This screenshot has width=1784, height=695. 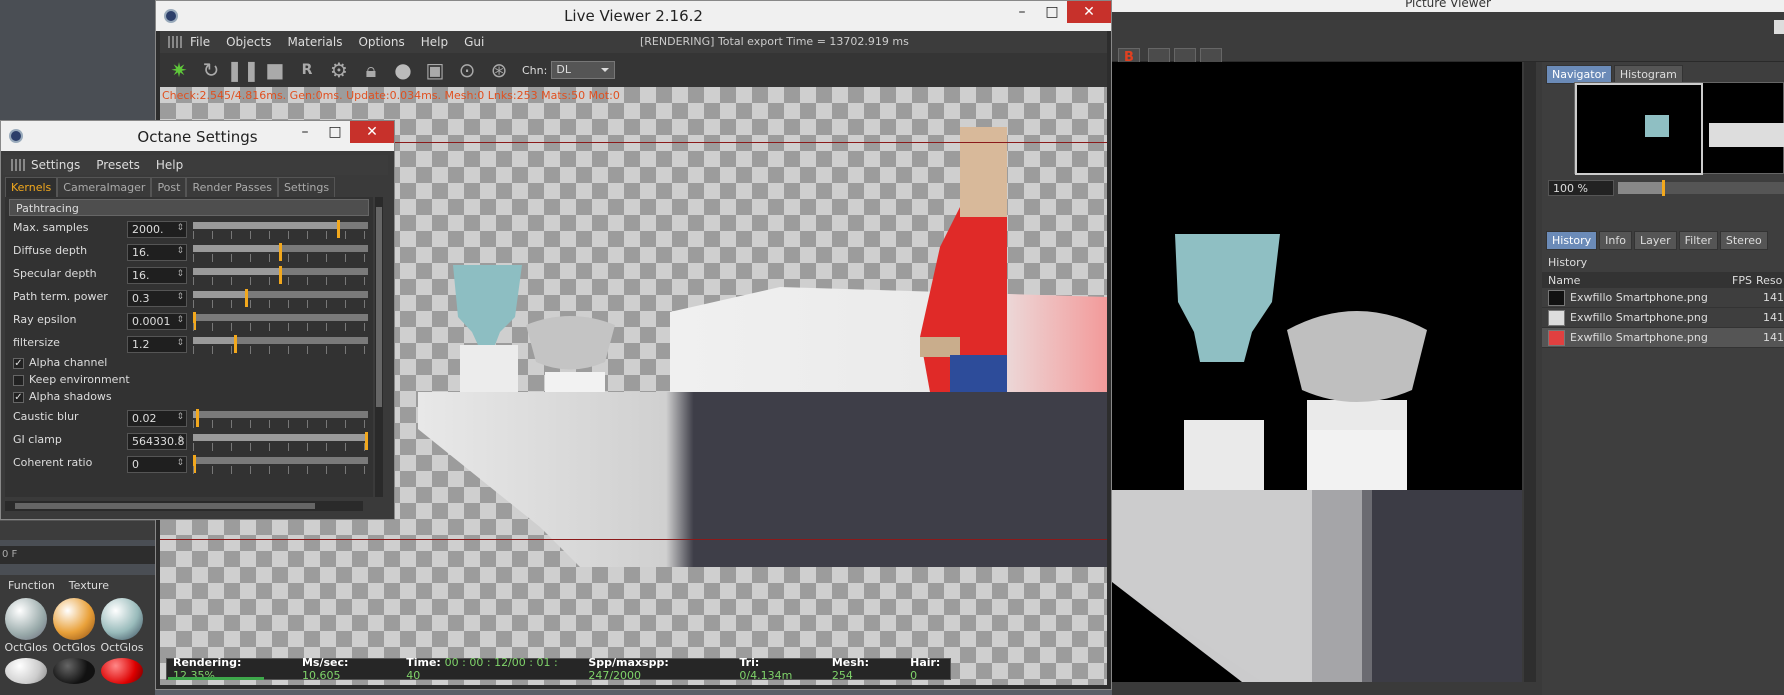 I want to click on alpha-shadows-checkbox: ✓ Alpha shadows, so click(x=189, y=398).